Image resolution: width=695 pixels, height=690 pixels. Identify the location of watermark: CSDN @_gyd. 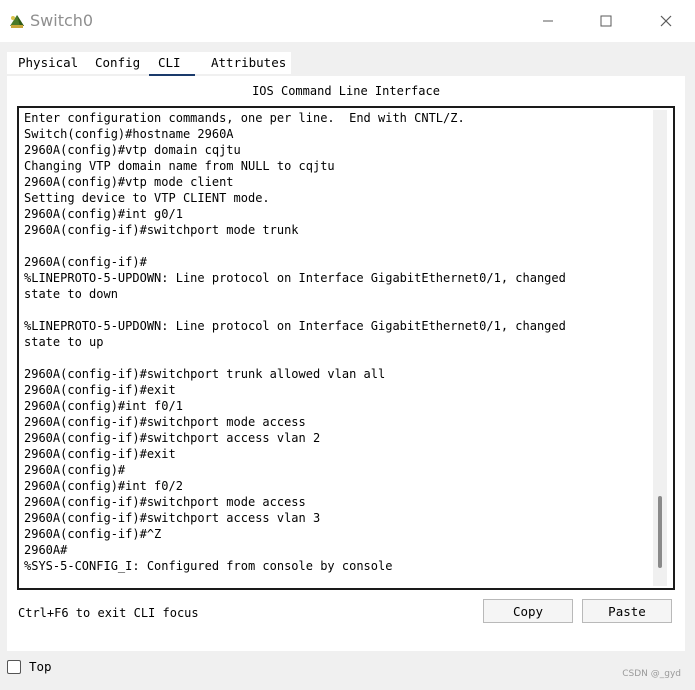
(651, 674).